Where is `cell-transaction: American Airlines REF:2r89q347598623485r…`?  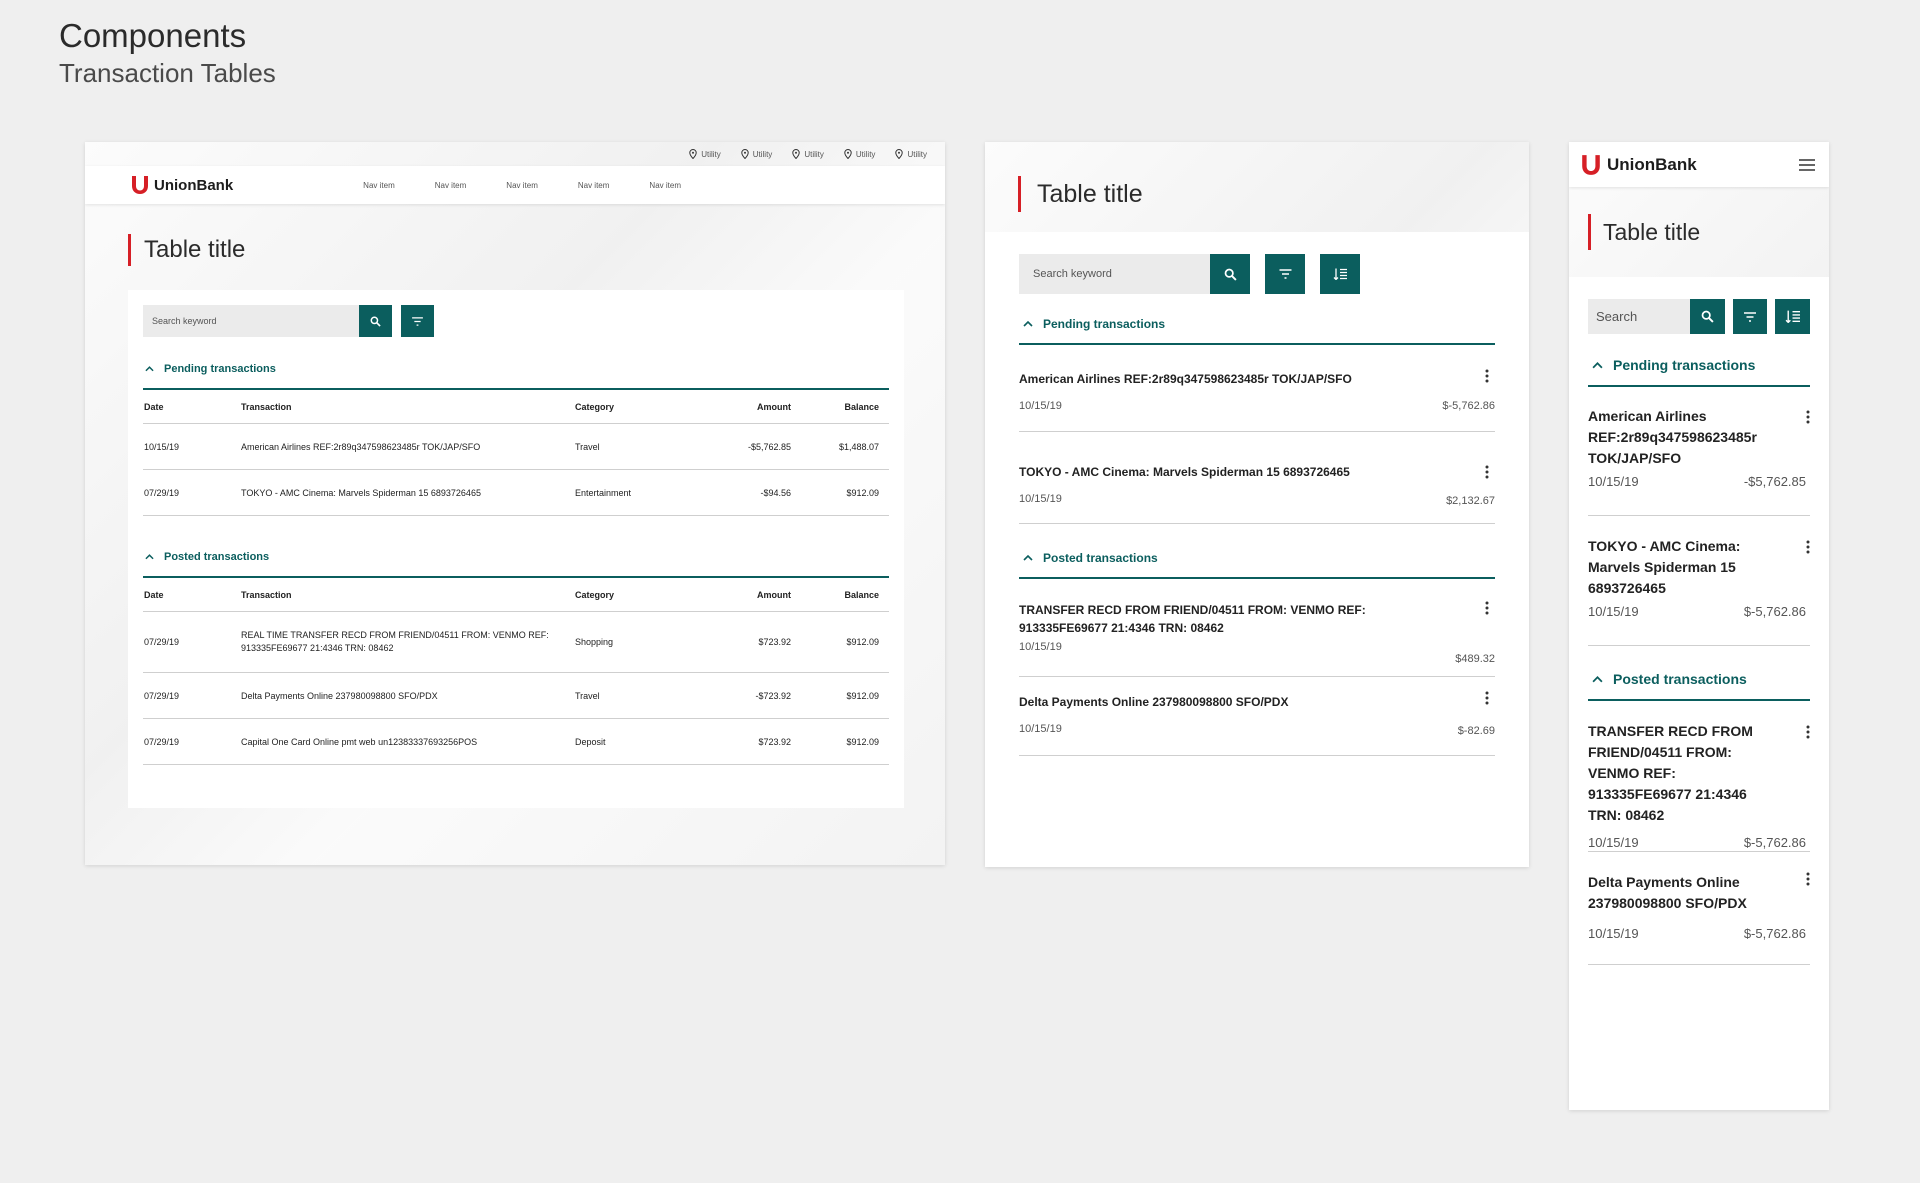
cell-transaction: American Airlines REF:2r89q347598623485r… is located at coordinates (407, 446).